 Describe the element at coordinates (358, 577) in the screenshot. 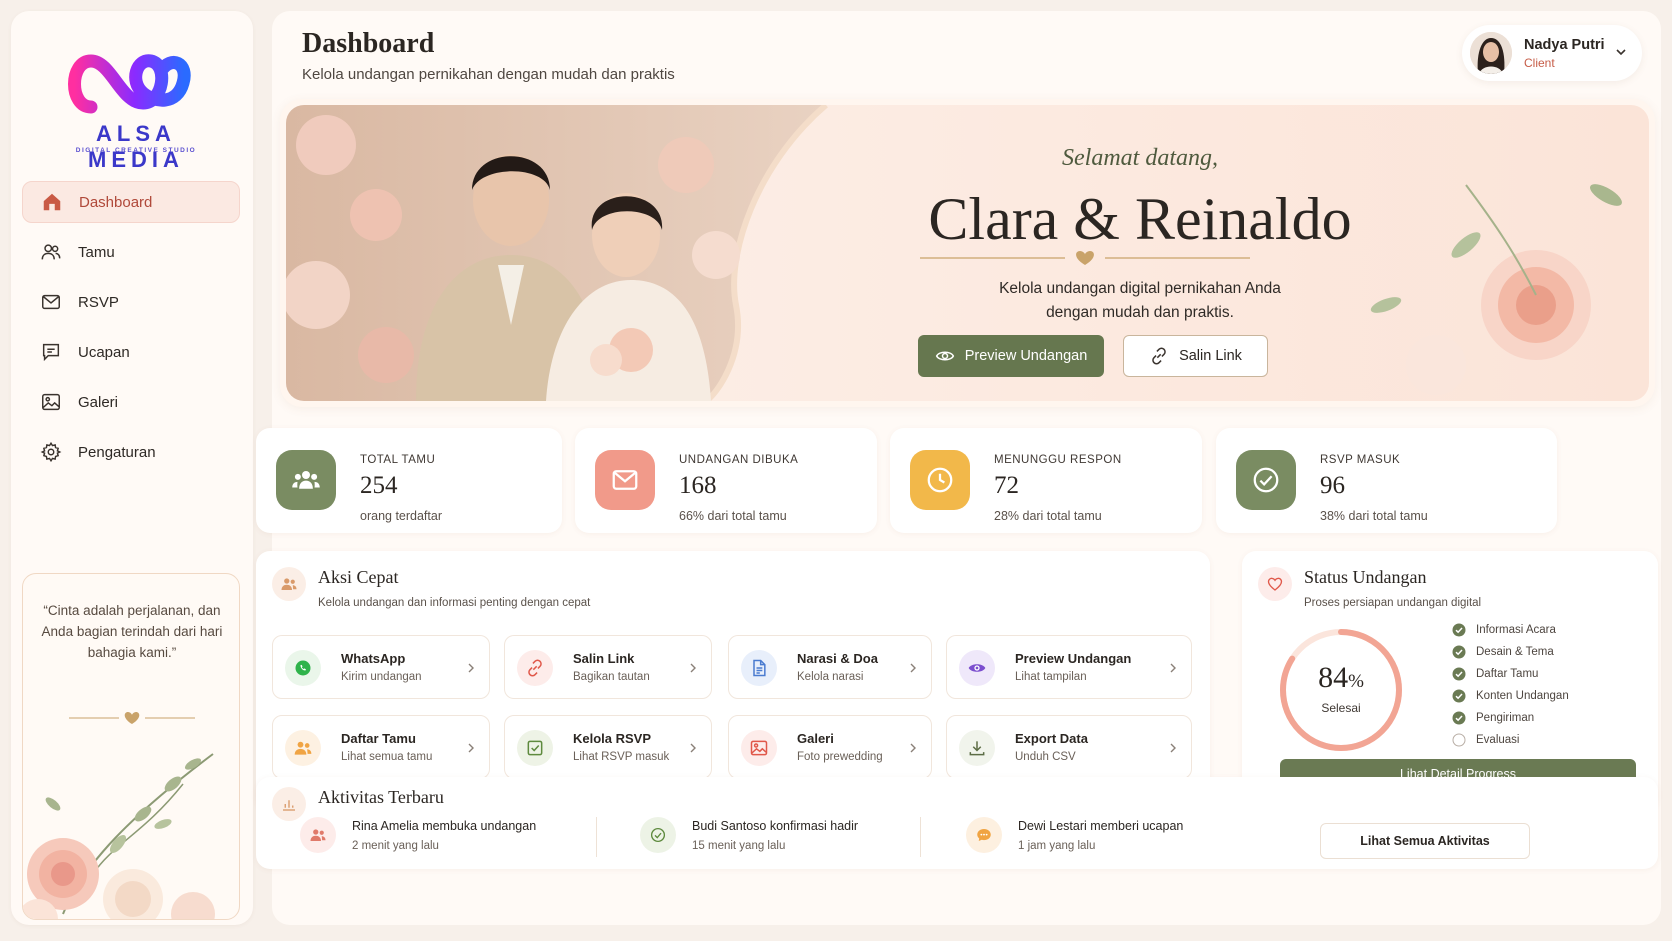

I see `quick-actions-title: Aksi Cepat` at that location.